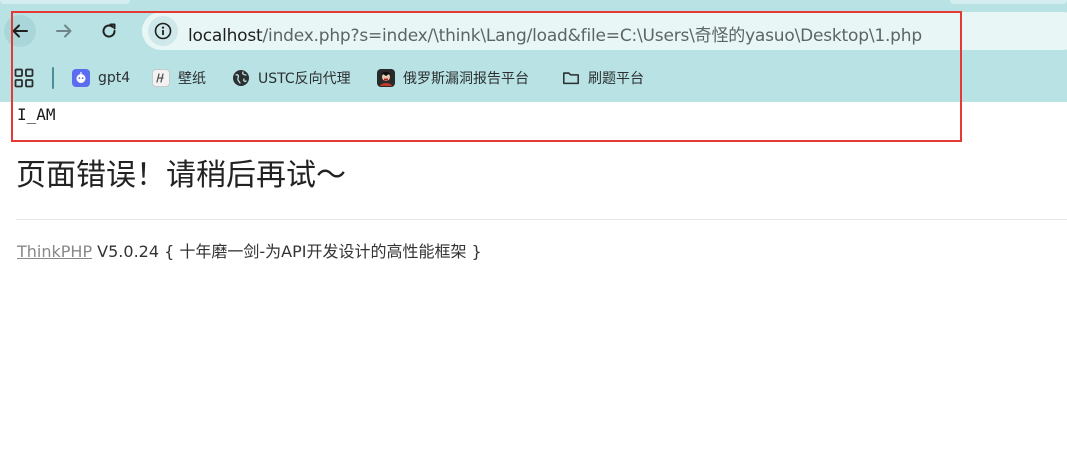  What do you see at coordinates (466, 79) in the screenshot?
I see `bookmark-label: 俄罗斯漏洞报告平台` at bounding box center [466, 79].